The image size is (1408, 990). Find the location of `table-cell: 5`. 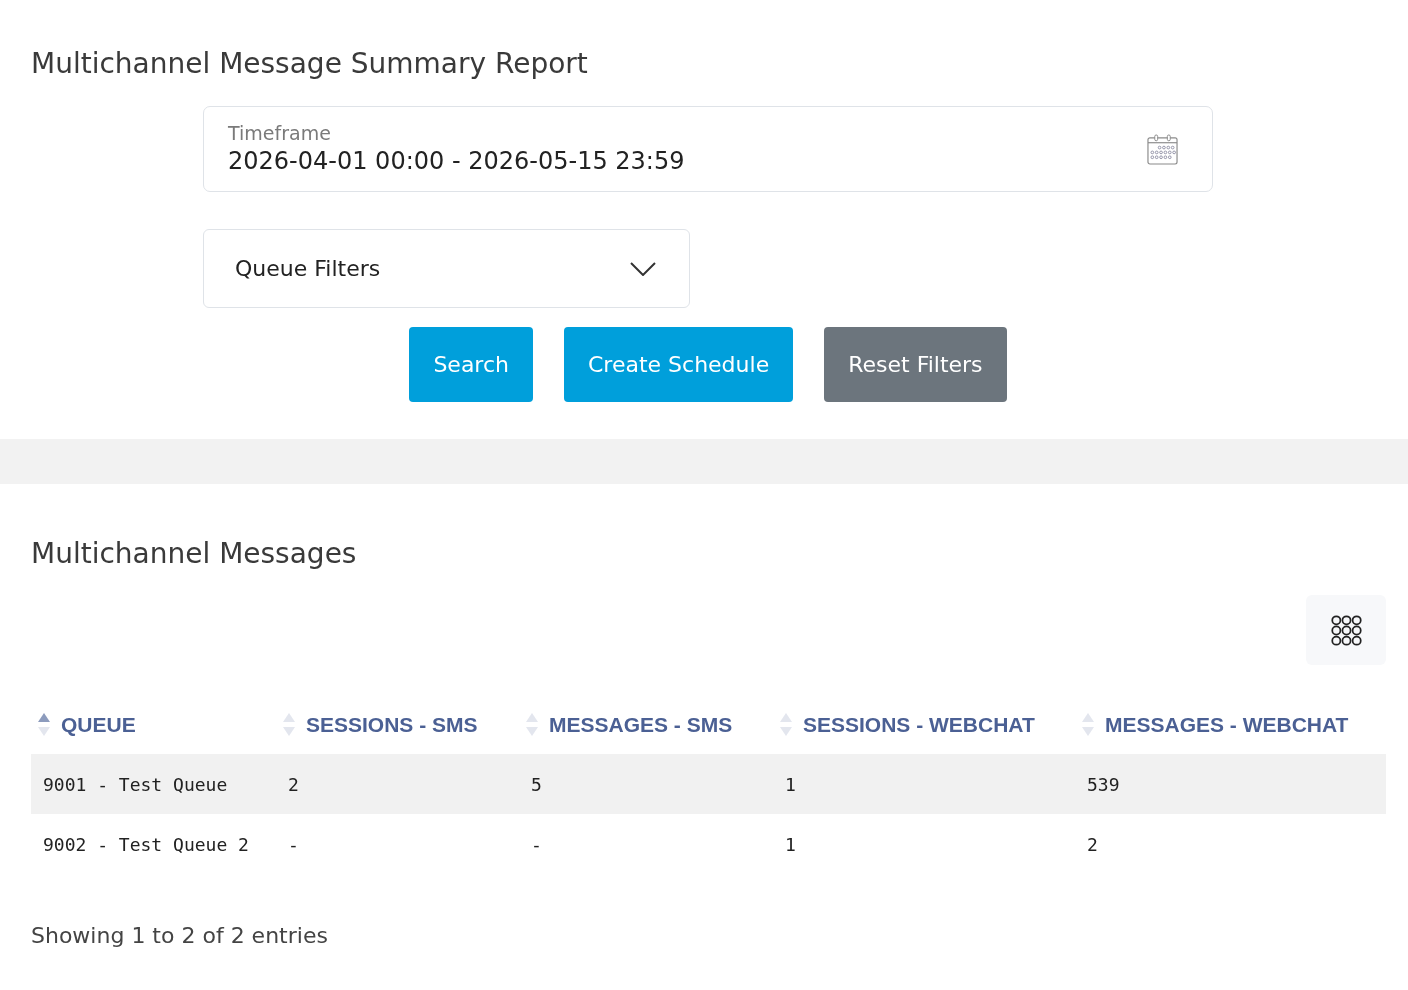

table-cell: 5 is located at coordinates (646, 784).